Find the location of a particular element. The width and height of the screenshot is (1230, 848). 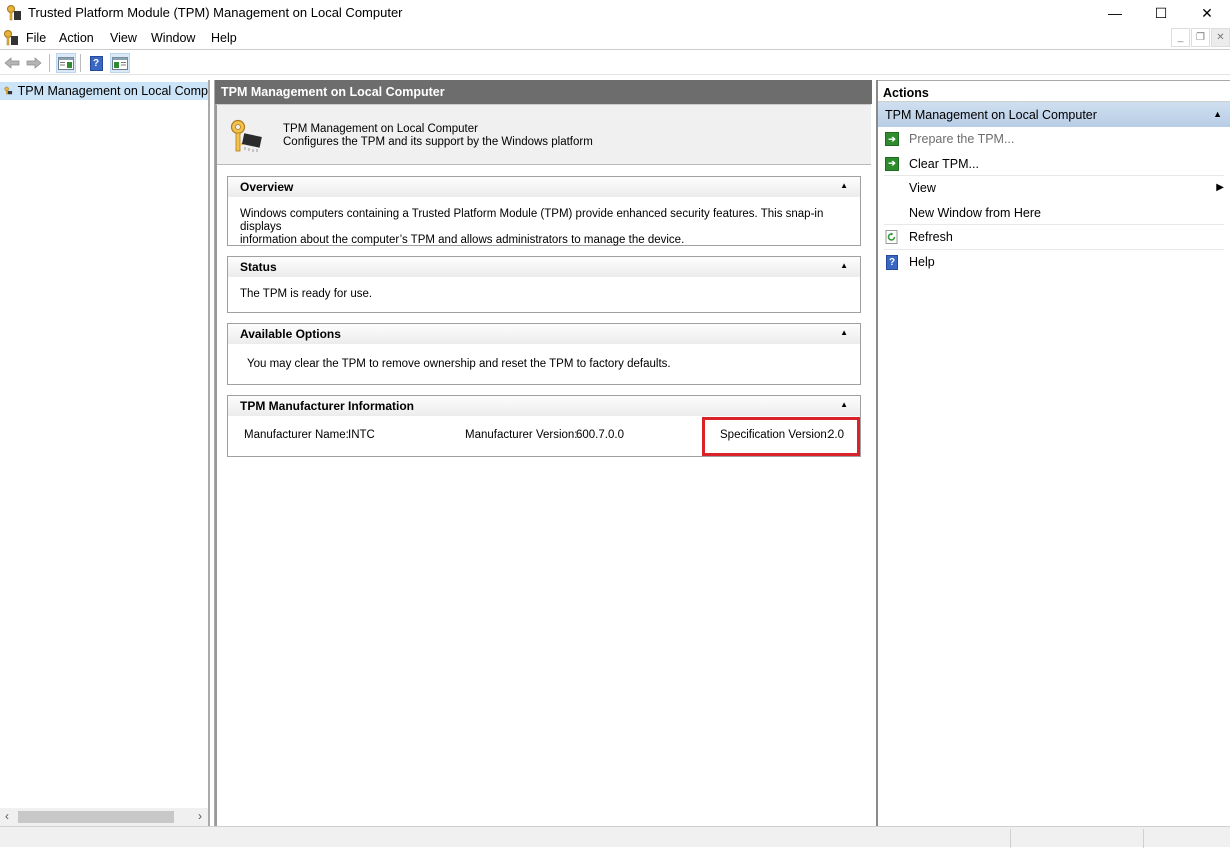

scrollbar-thumb is located at coordinates (96, 817).